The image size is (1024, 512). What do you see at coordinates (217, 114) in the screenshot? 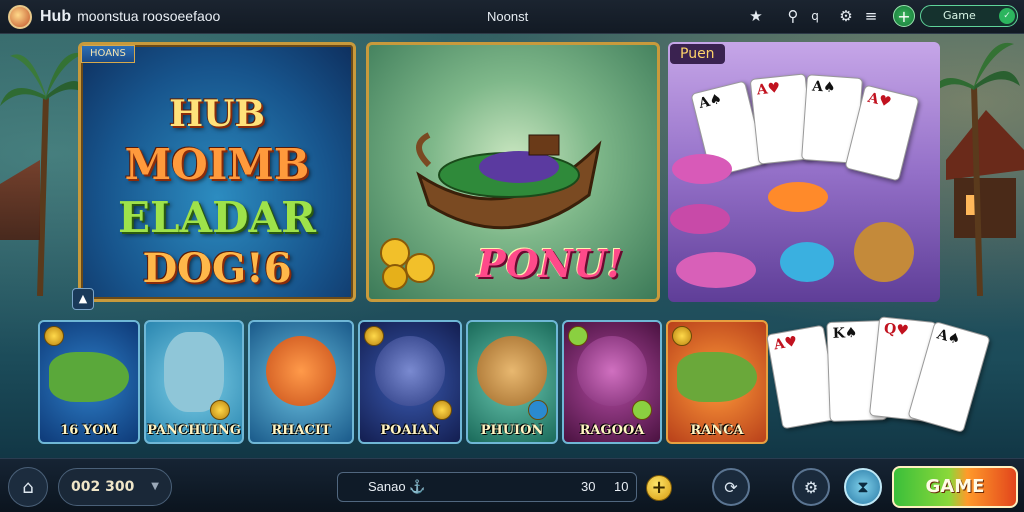
I see `banner-line-1: HUB` at bounding box center [217, 114].